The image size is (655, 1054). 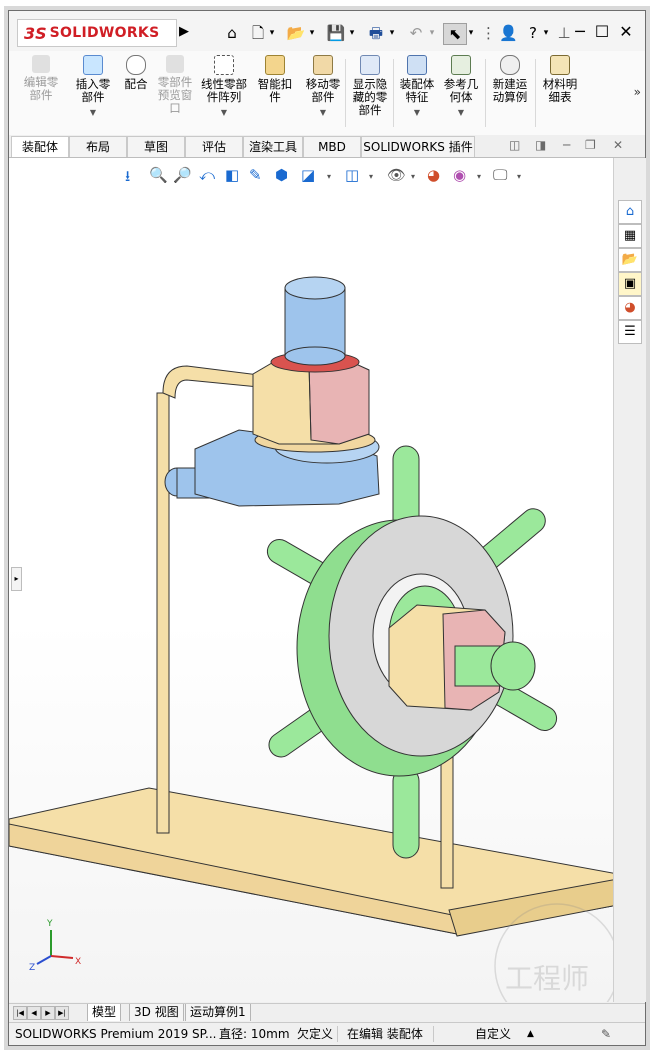 What do you see at coordinates (629, 580) in the screenshot?
I see `task-pane: ⌂ ▦ 📂 ▣ ◕ ☰` at bounding box center [629, 580].